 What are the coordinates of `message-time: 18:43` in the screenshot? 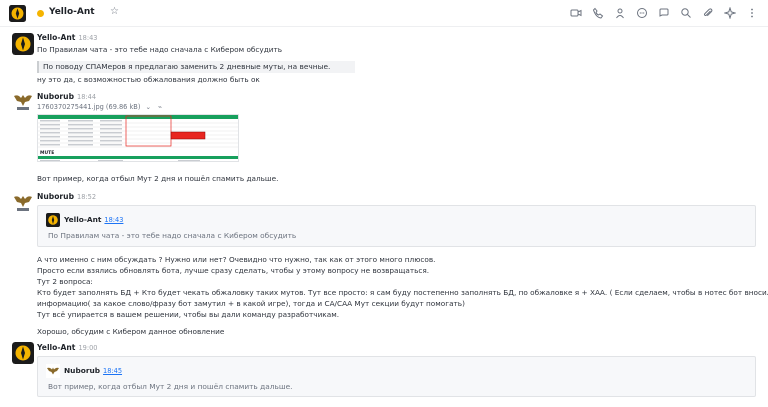 It's located at (88, 38).